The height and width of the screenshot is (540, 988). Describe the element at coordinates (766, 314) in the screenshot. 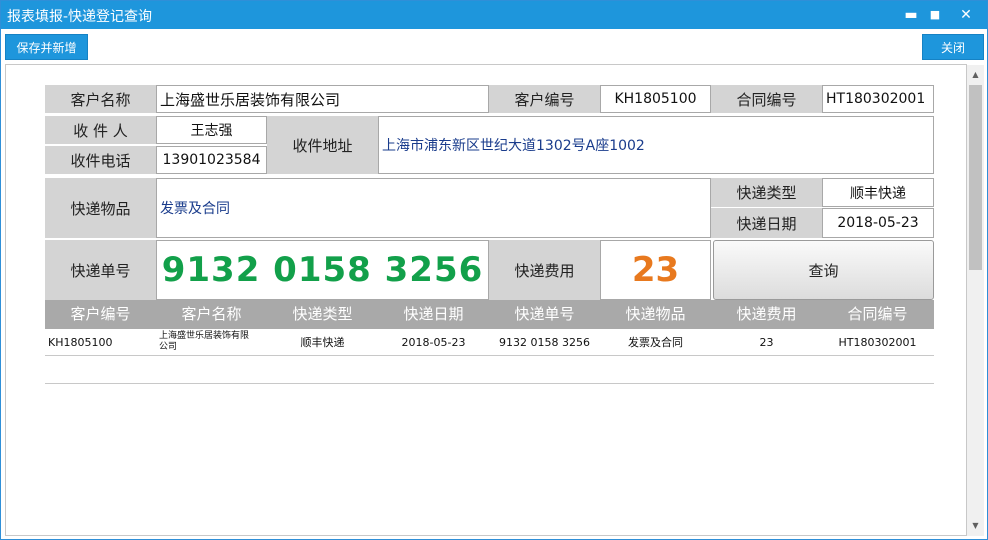

I see `column-header: 快递费用` at that location.